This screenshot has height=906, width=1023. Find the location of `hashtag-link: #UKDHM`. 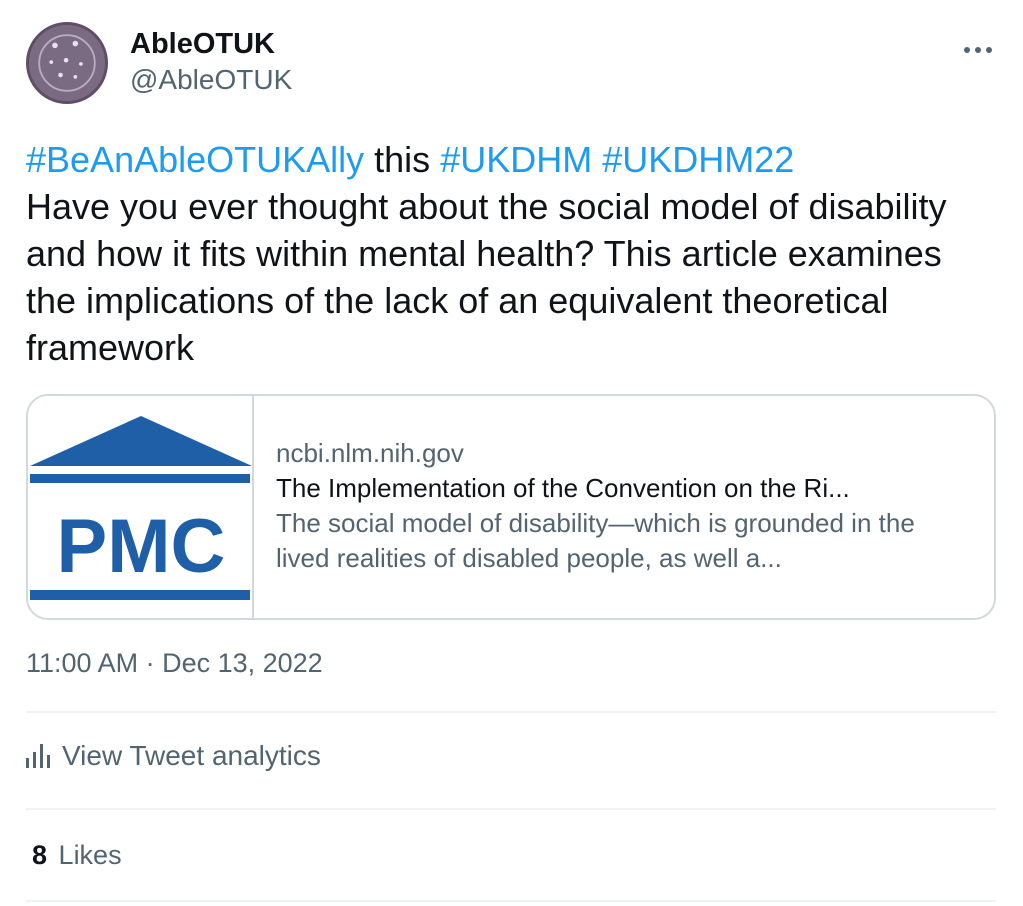

hashtag-link: #UKDHM is located at coordinates (516, 159).